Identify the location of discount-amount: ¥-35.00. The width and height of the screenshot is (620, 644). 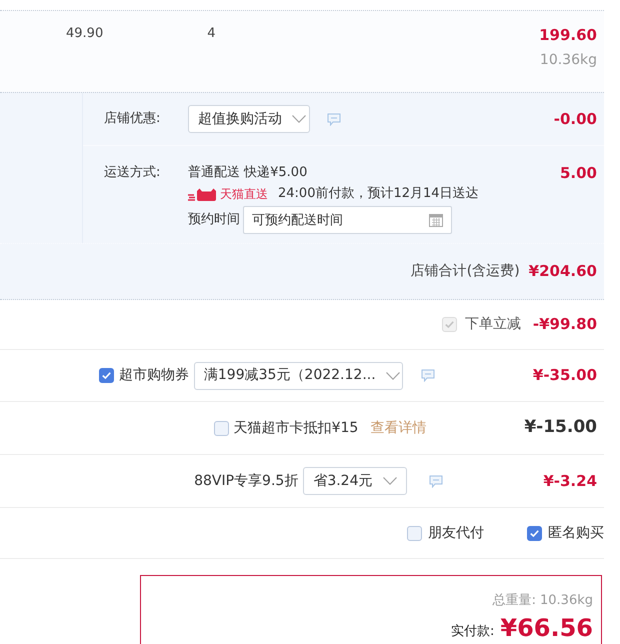
(564, 375).